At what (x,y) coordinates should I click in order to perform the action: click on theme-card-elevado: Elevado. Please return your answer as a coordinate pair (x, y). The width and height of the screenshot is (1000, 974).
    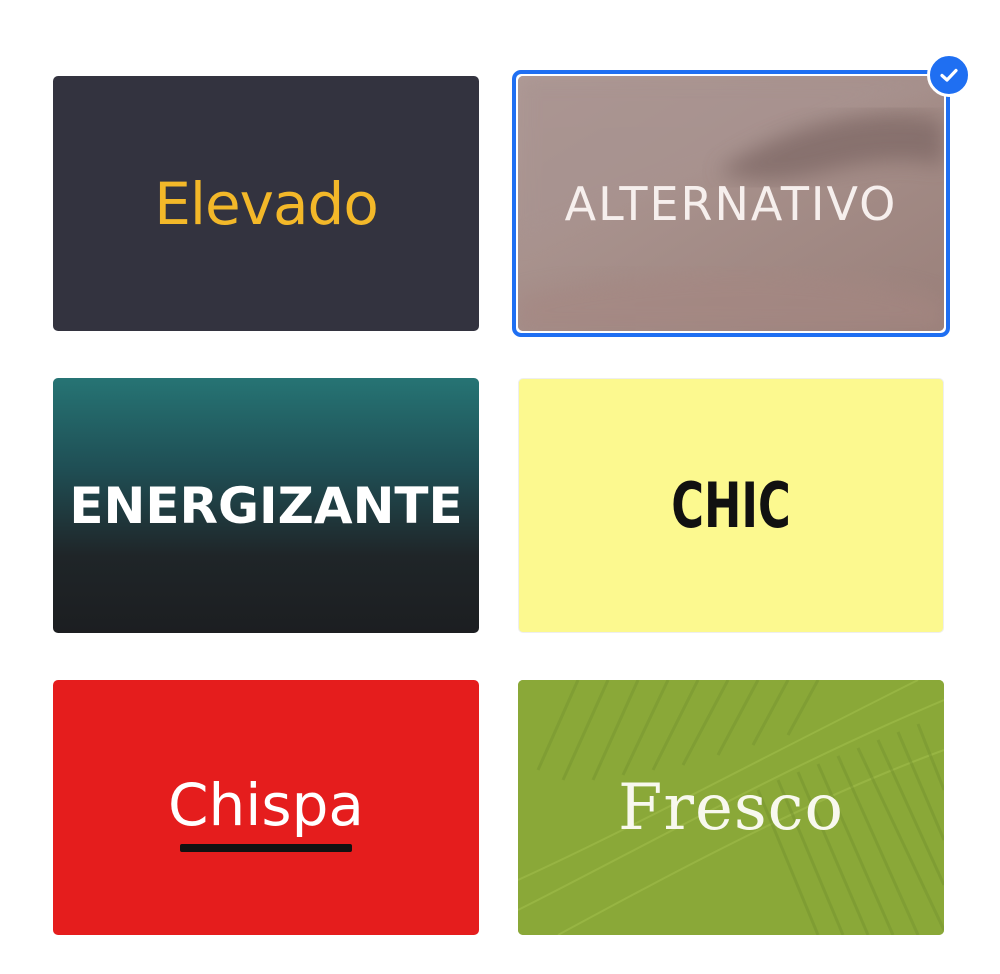
    Looking at the image, I should click on (266, 203).